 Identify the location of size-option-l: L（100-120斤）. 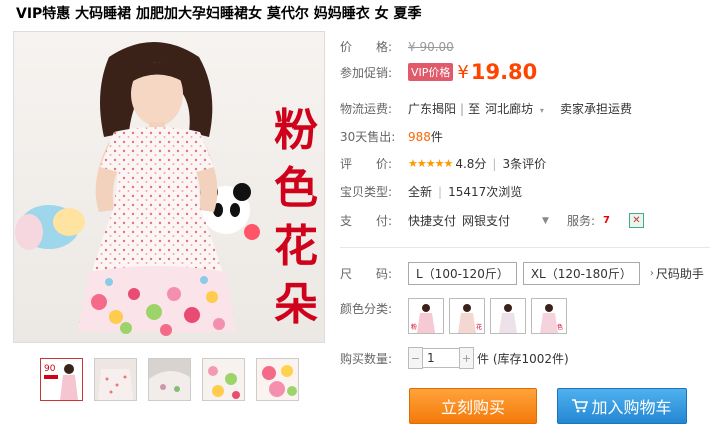
(462, 273).